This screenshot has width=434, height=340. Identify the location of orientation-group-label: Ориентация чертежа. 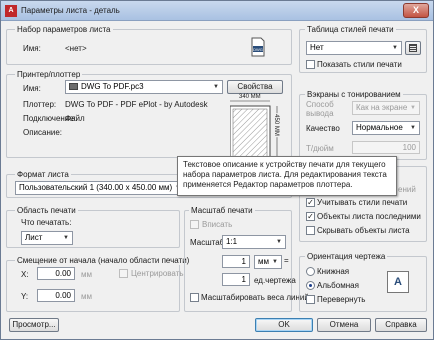
(346, 256).